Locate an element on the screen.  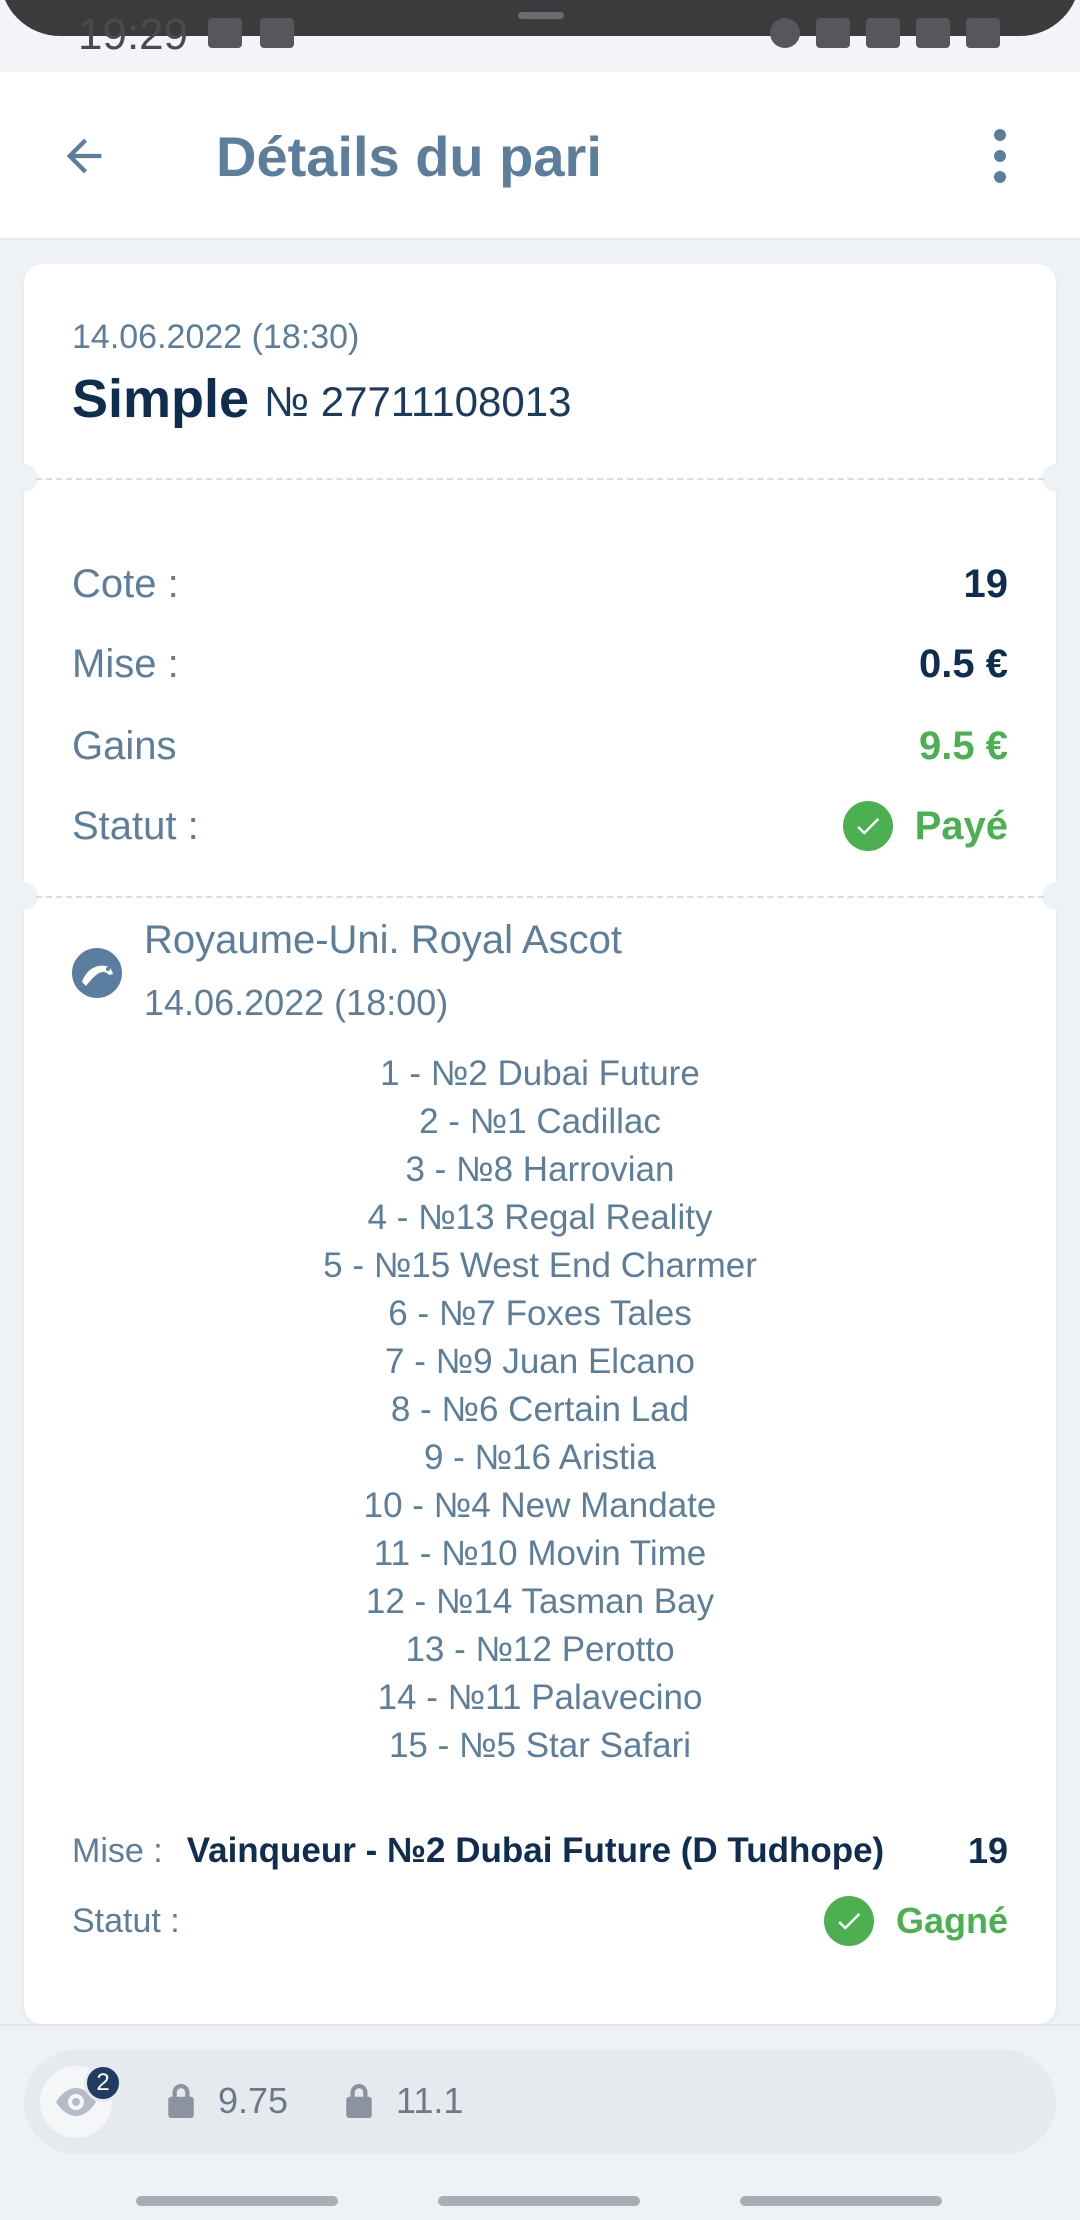
list-item: 9 - №16 Aristia is located at coordinates (540, 1457).